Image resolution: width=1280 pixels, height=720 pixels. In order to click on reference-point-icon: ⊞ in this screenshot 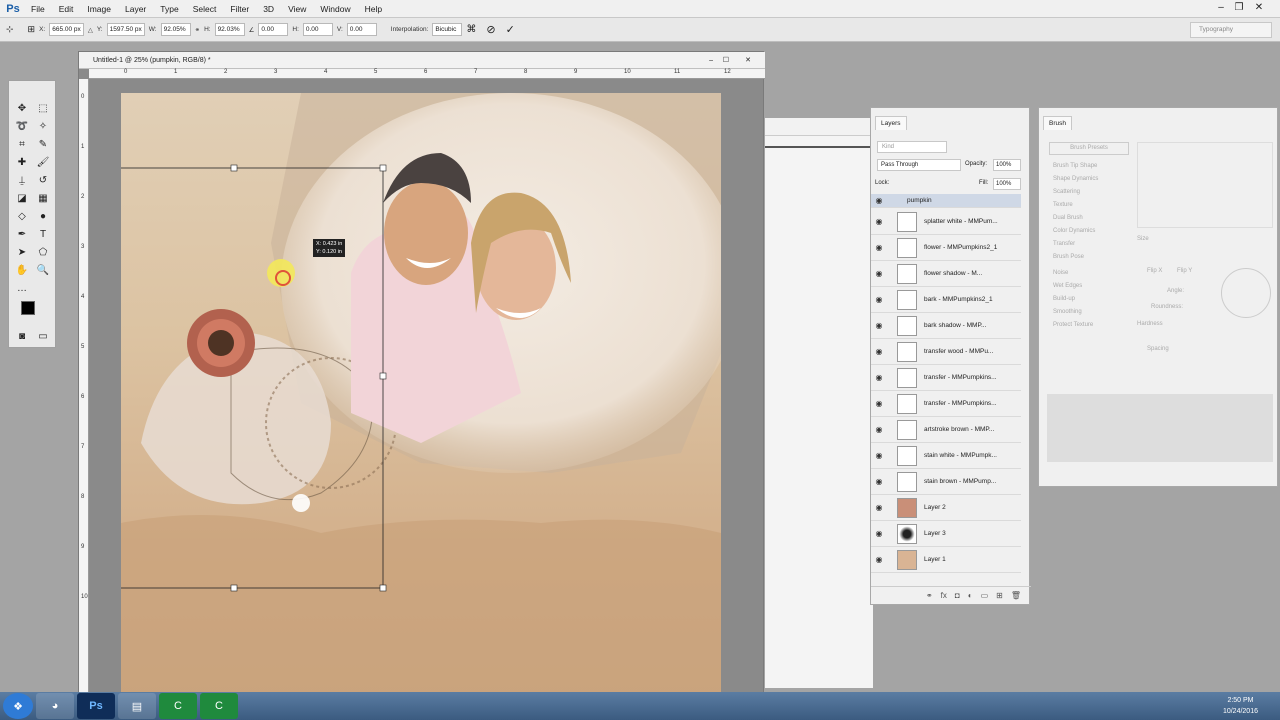, I will do `click(32, 29)`.